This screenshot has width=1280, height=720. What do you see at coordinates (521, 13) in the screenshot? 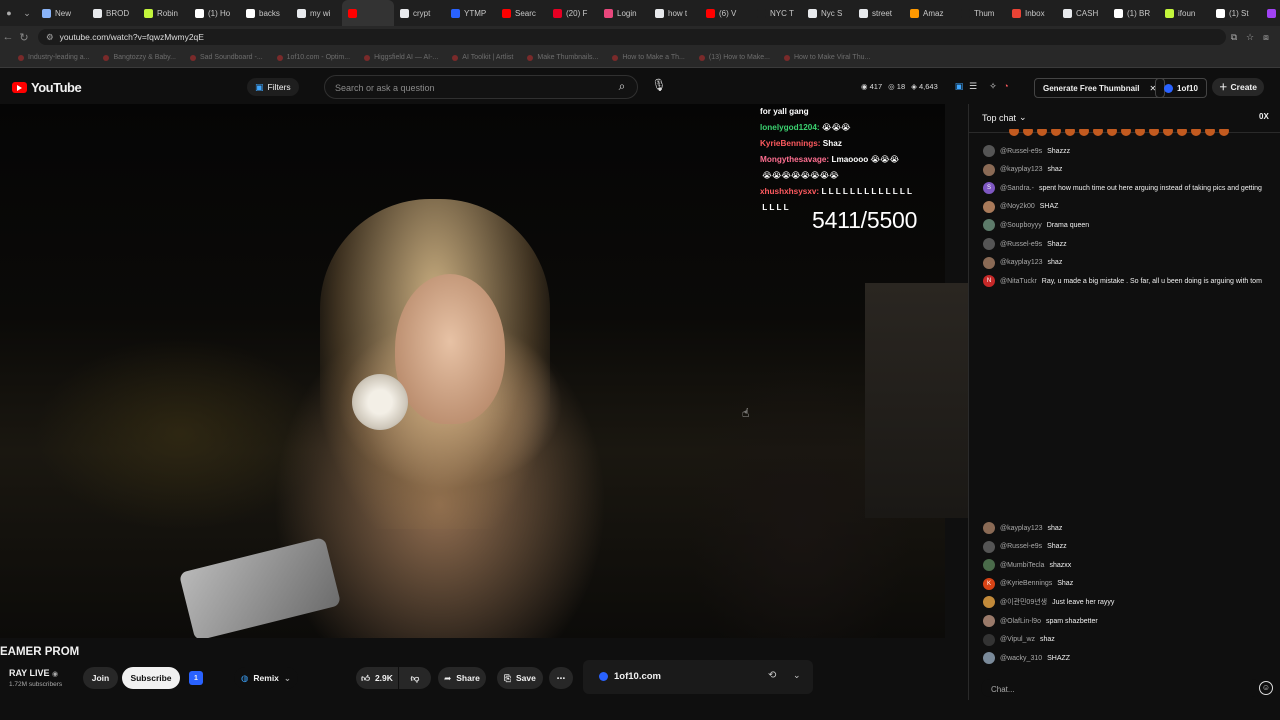
I see `browser-tab: Searc` at bounding box center [521, 13].